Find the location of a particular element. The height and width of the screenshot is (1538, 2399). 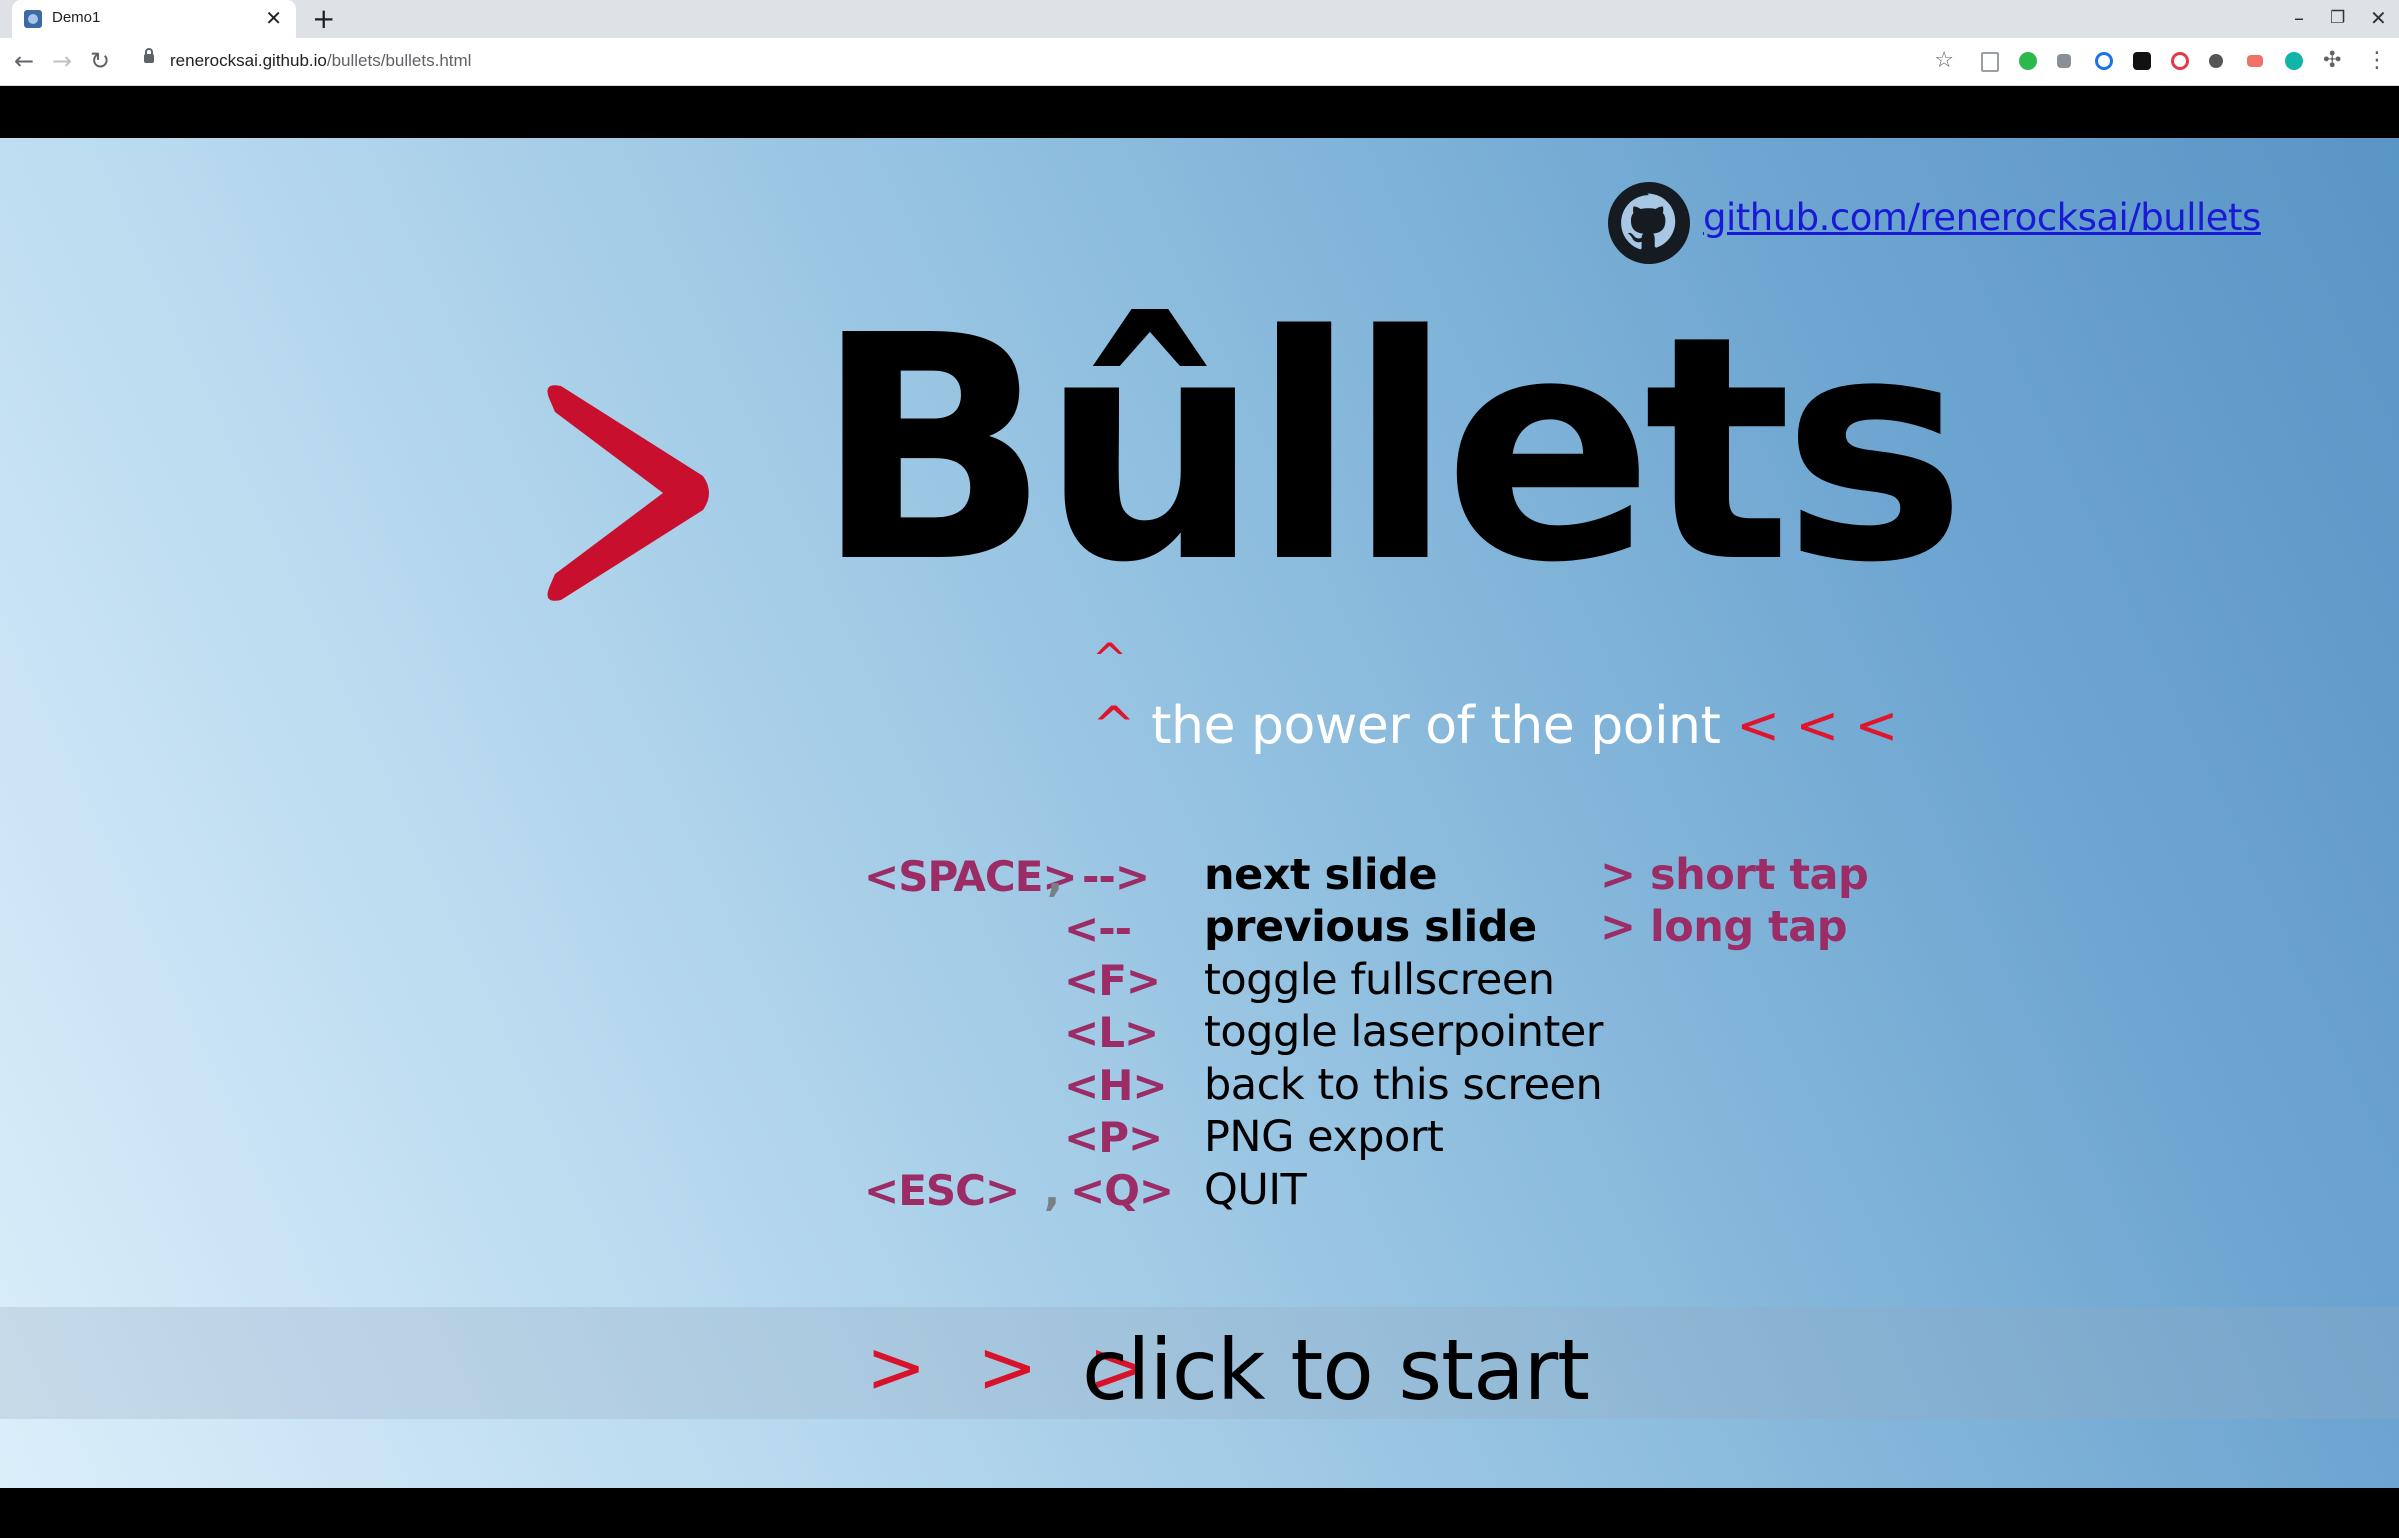

key-l: <L> is located at coordinates (1111, 1032).